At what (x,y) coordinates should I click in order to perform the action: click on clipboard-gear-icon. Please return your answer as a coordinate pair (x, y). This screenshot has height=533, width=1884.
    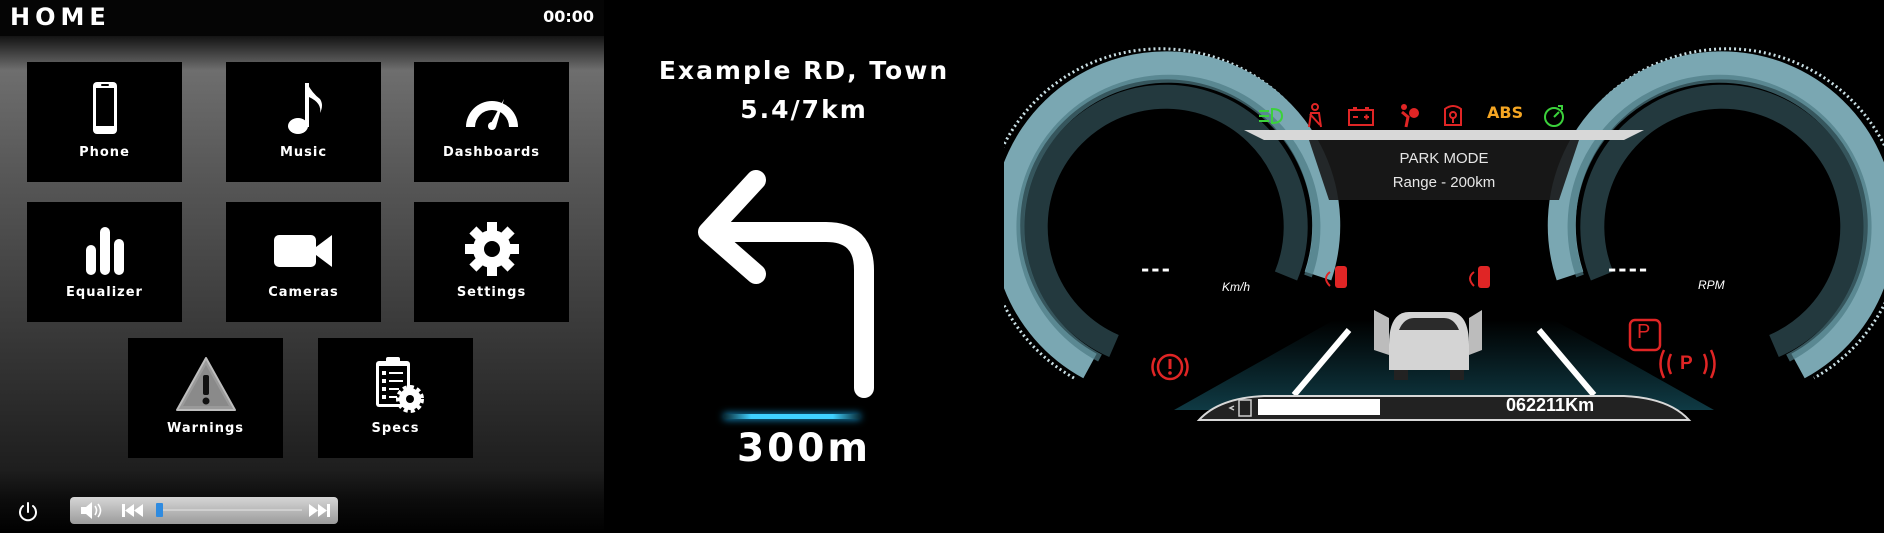
    Looking at the image, I should click on (399, 385).